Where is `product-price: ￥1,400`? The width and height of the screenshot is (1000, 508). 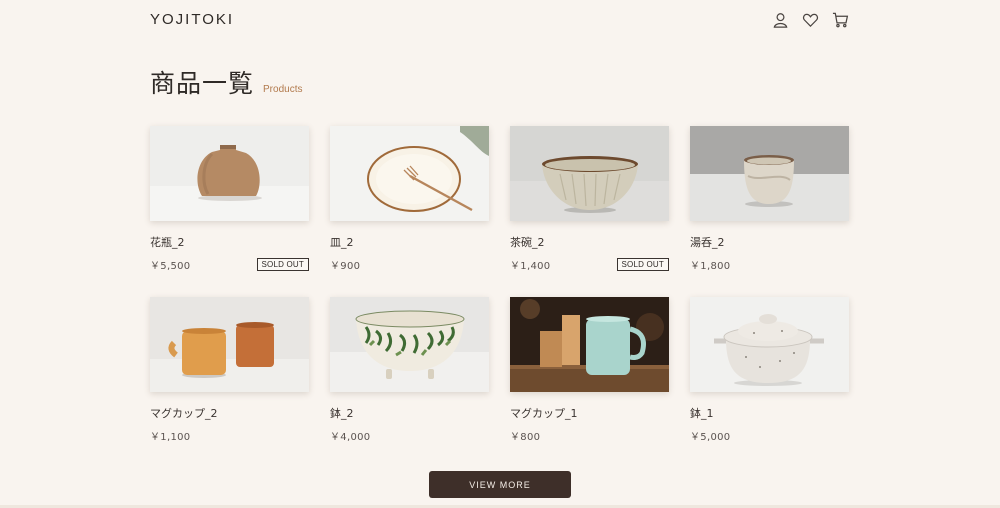
product-price: ￥1,400 is located at coordinates (530, 266).